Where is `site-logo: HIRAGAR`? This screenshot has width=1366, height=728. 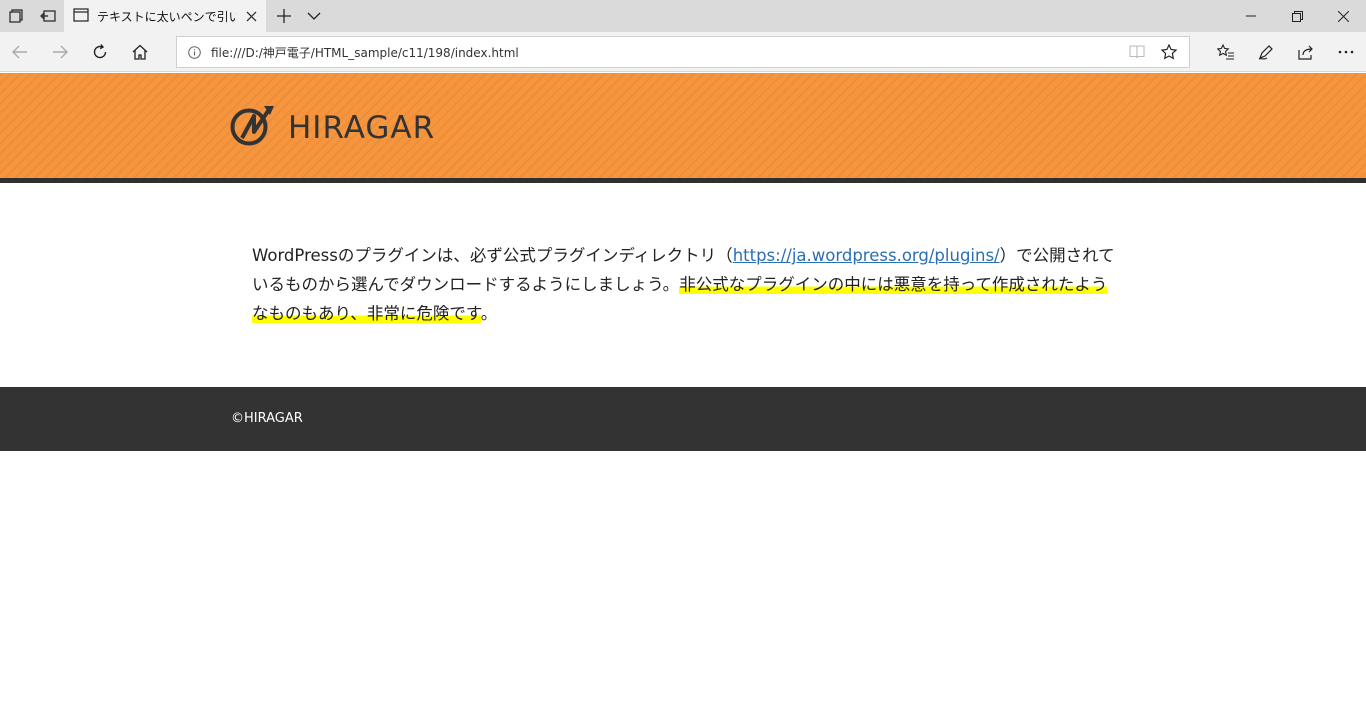
site-logo: HIRAGAR is located at coordinates (332, 128).